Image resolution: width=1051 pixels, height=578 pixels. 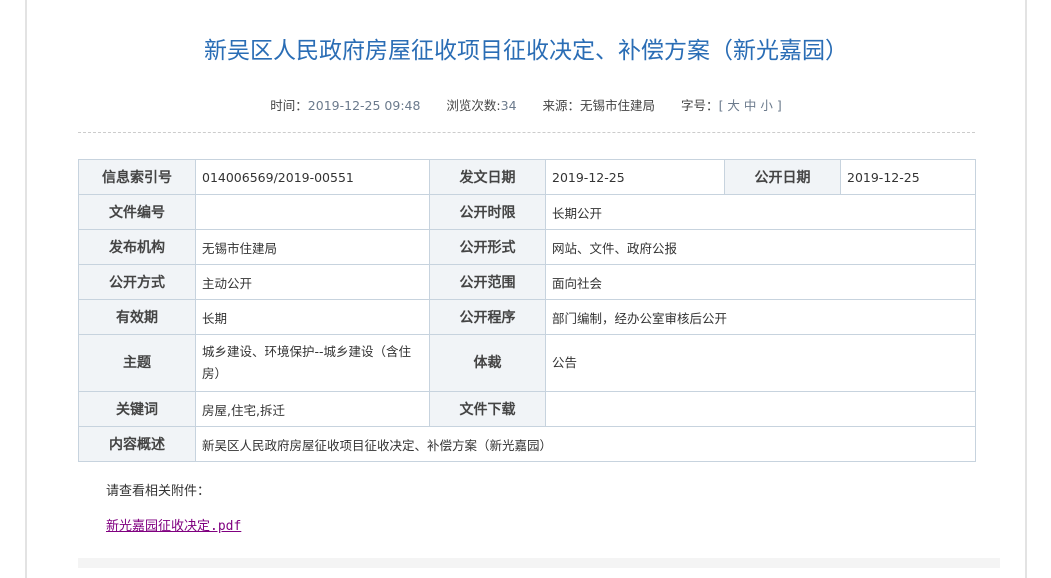 What do you see at coordinates (312, 282) in the screenshot?
I see `value-cell: 主动公开` at bounding box center [312, 282].